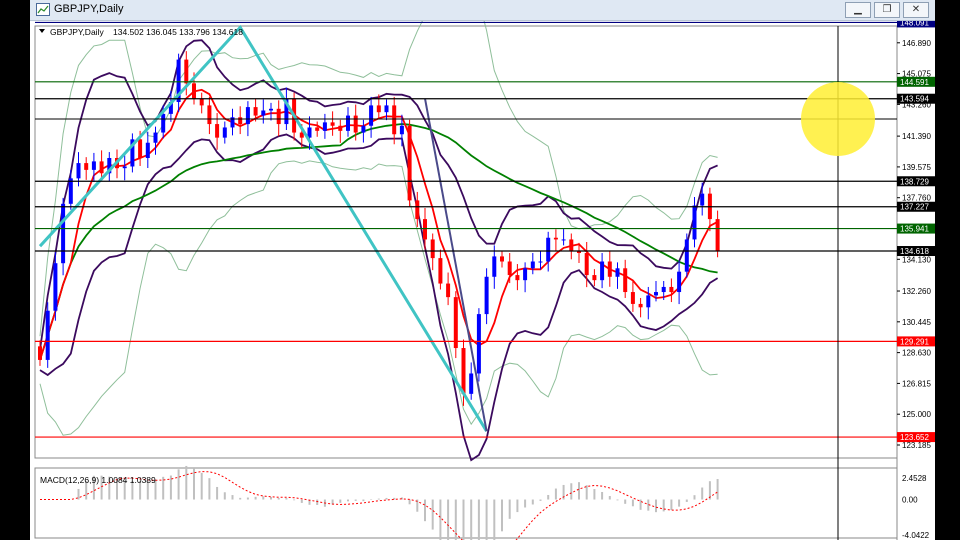 Image resolution: width=960 pixels, height=540 pixels. Describe the element at coordinates (916, 198) in the screenshot. I see `price-axis-label: 137.760` at that location.